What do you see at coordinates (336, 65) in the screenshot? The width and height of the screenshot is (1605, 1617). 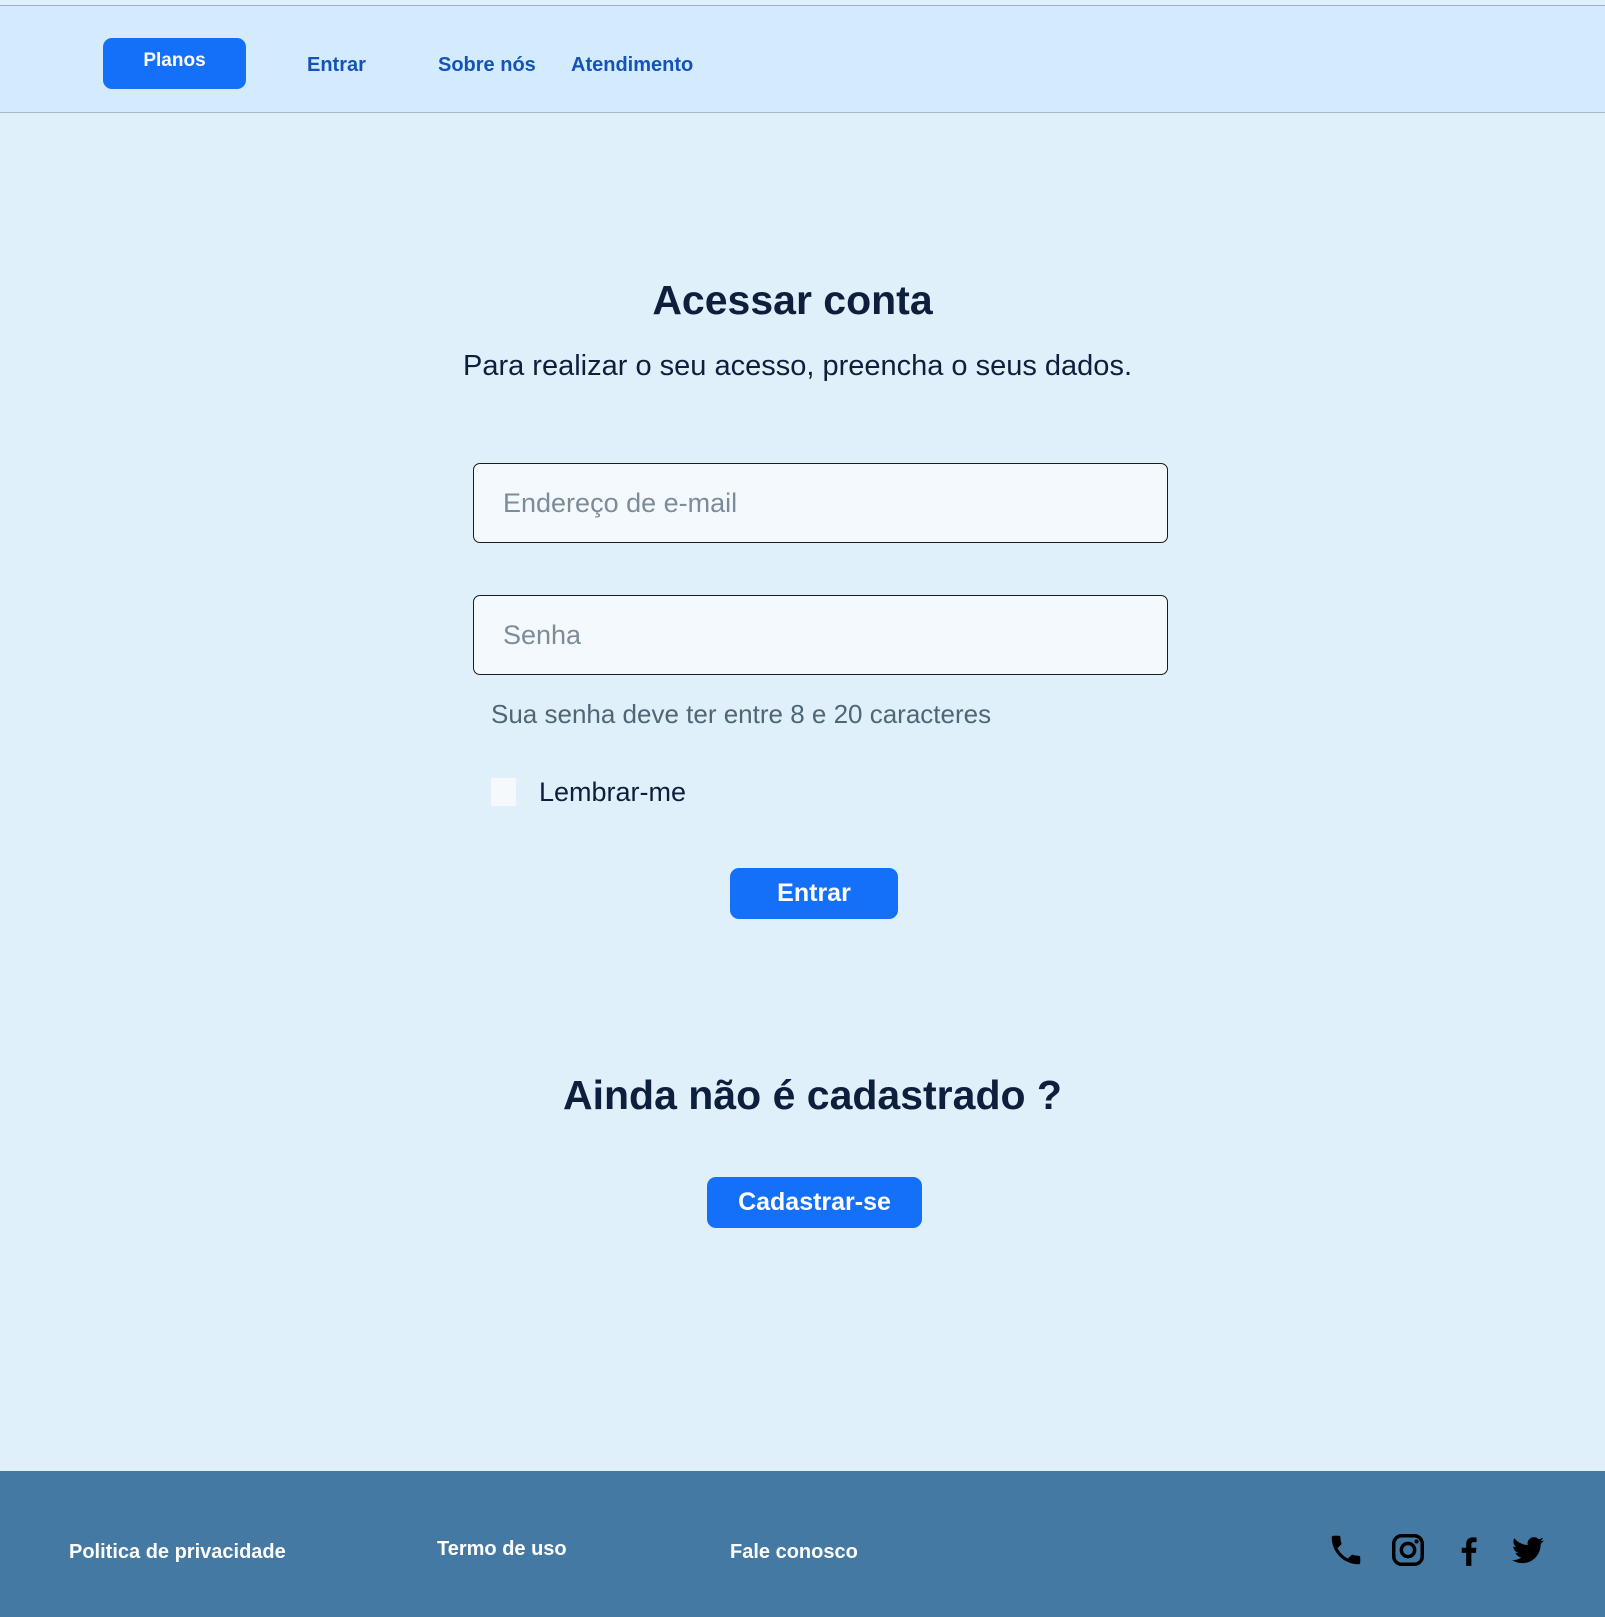 I see `nav-link-login: Entrar` at bounding box center [336, 65].